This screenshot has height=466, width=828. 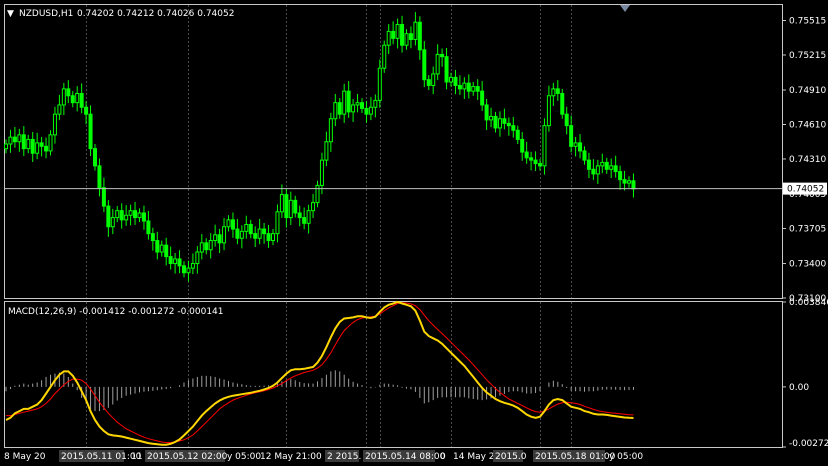 I want to click on price-tick-label: 0.73400, so click(x=807, y=265).